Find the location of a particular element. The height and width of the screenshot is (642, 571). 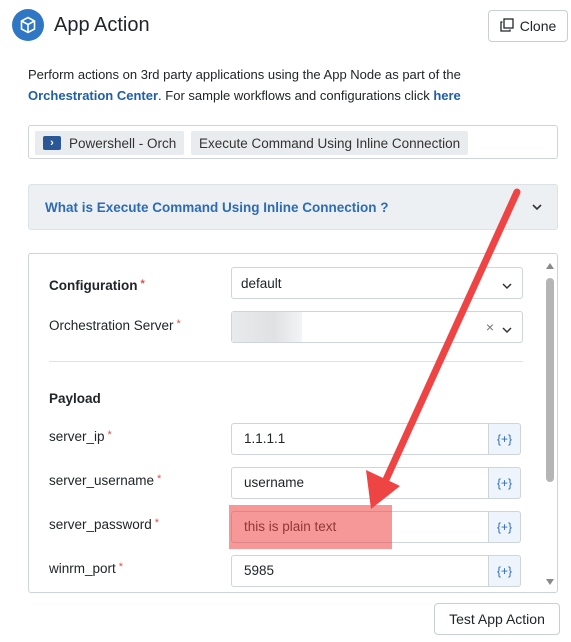

server-ip-input: 1.1.1.1 is located at coordinates (360, 439).